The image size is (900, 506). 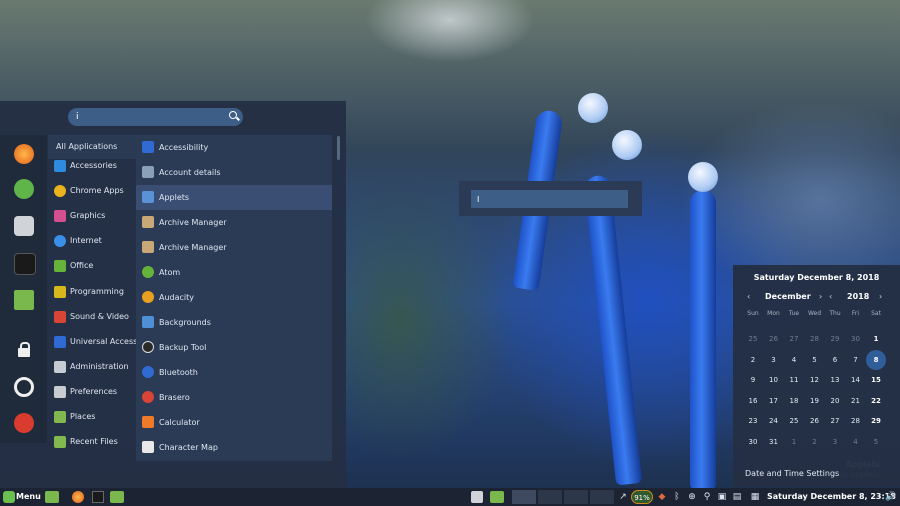 What do you see at coordinates (234, 397) in the screenshot?
I see `app-brasero: Brasero` at bounding box center [234, 397].